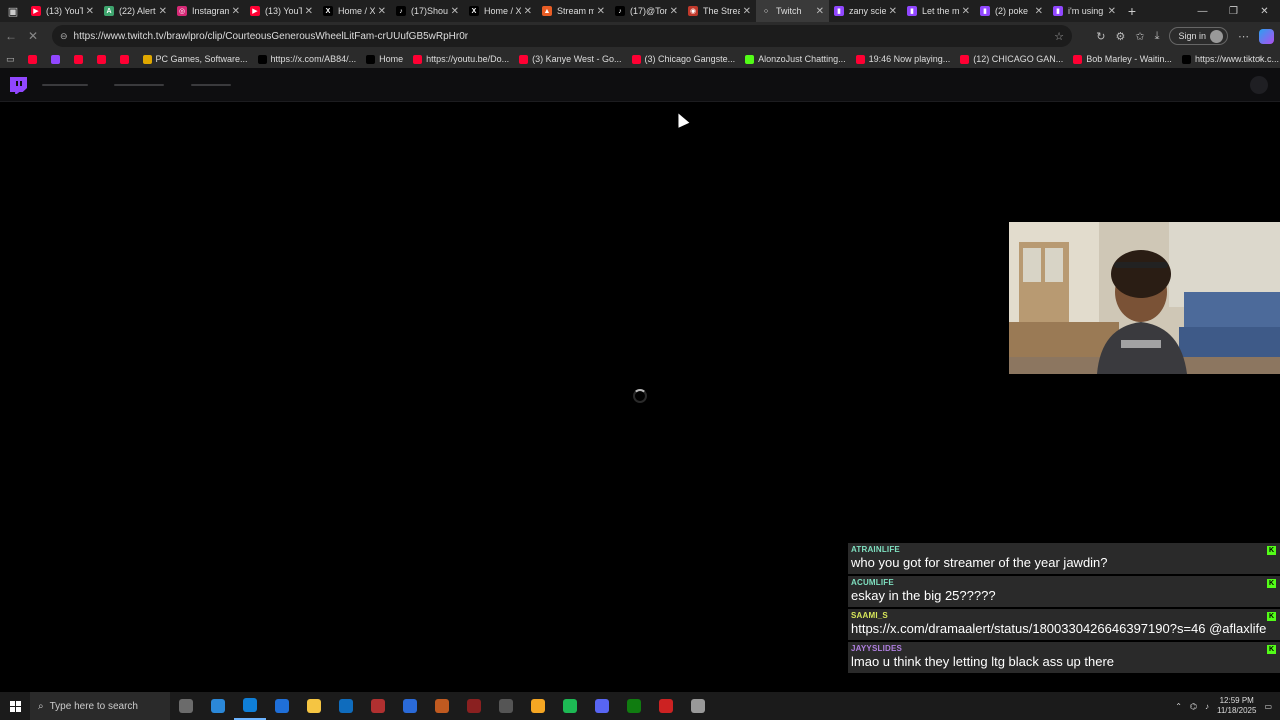 The height and width of the screenshot is (720, 1280). What do you see at coordinates (1064, 582) in the screenshot?
I see `chat-username: ACUMLIFE` at bounding box center [1064, 582].